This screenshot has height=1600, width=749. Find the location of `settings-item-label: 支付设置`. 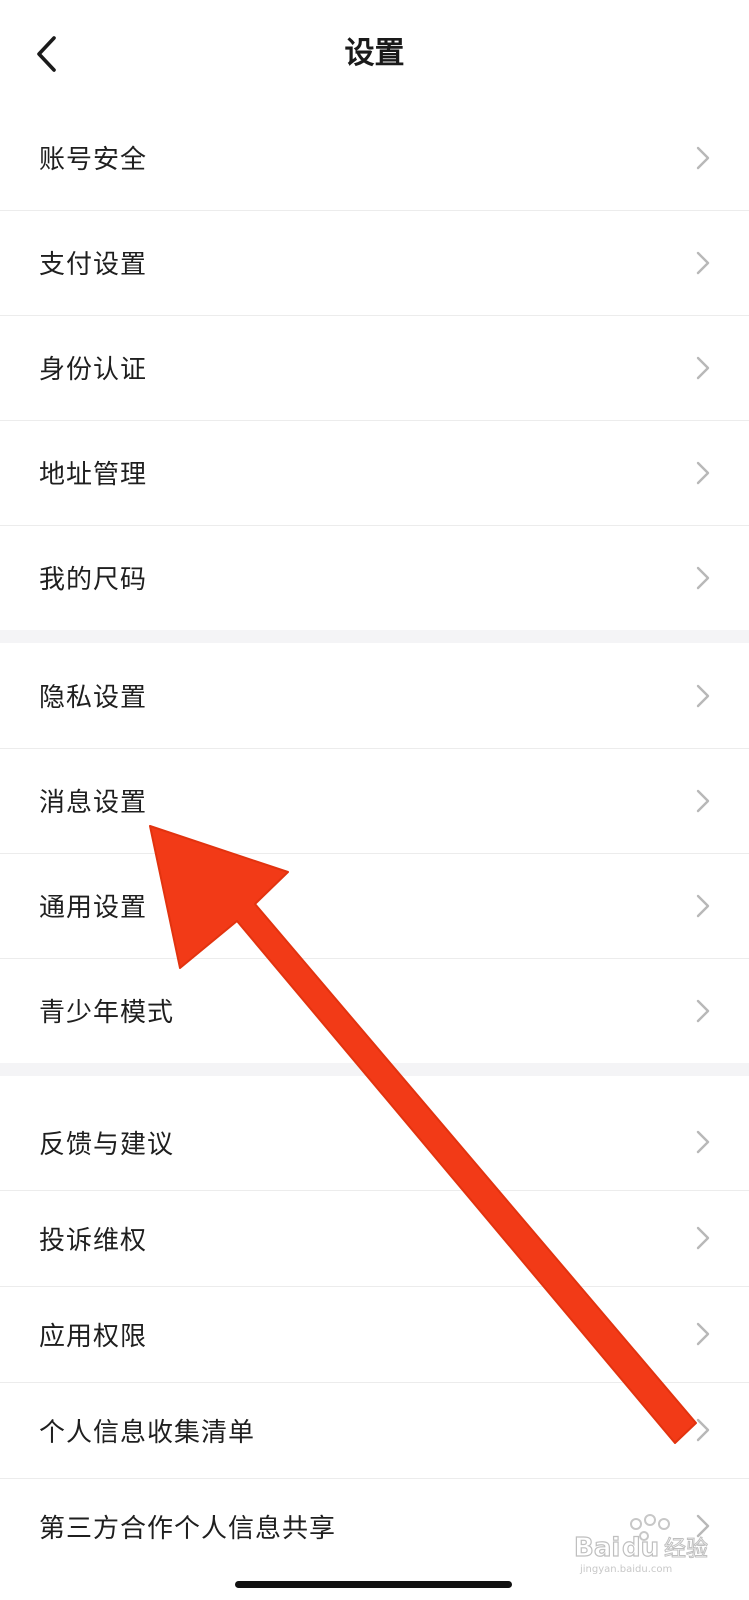

settings-item-label: 支付设置 is located at coordinates (93, 265).